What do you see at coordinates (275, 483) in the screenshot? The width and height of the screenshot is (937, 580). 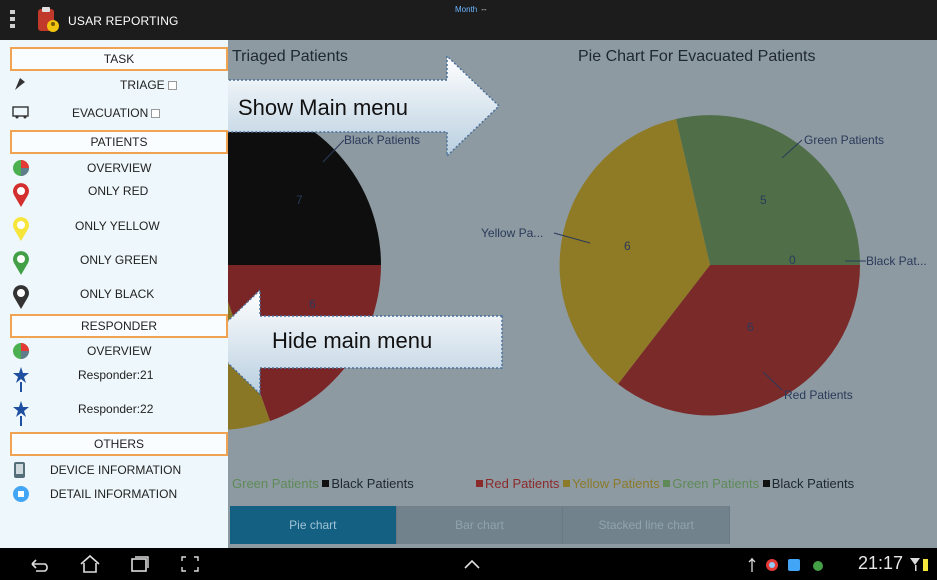 I see `left-legend-green: Green Patients` at bounding box center [275, 483].